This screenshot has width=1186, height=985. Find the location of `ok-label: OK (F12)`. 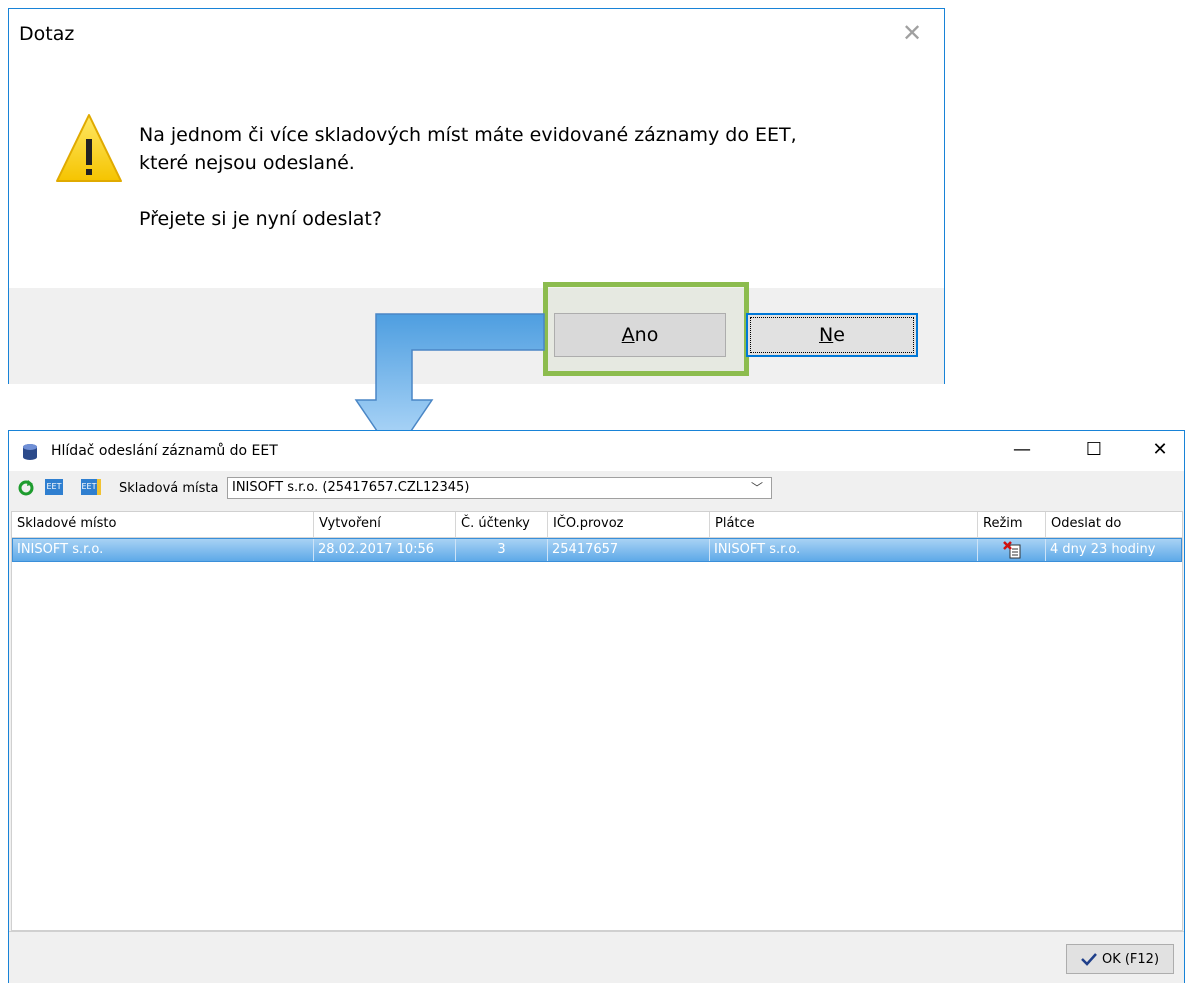

ok-label: OK (F12) is located at coordinates (1130, 959).